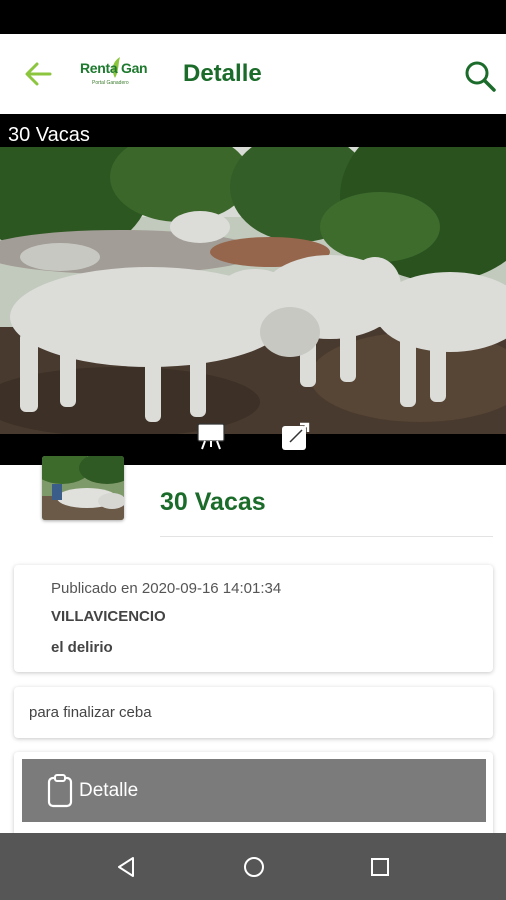 This screenshot has width=506, height=900. I want to click on search-icon, so click(480, 76).